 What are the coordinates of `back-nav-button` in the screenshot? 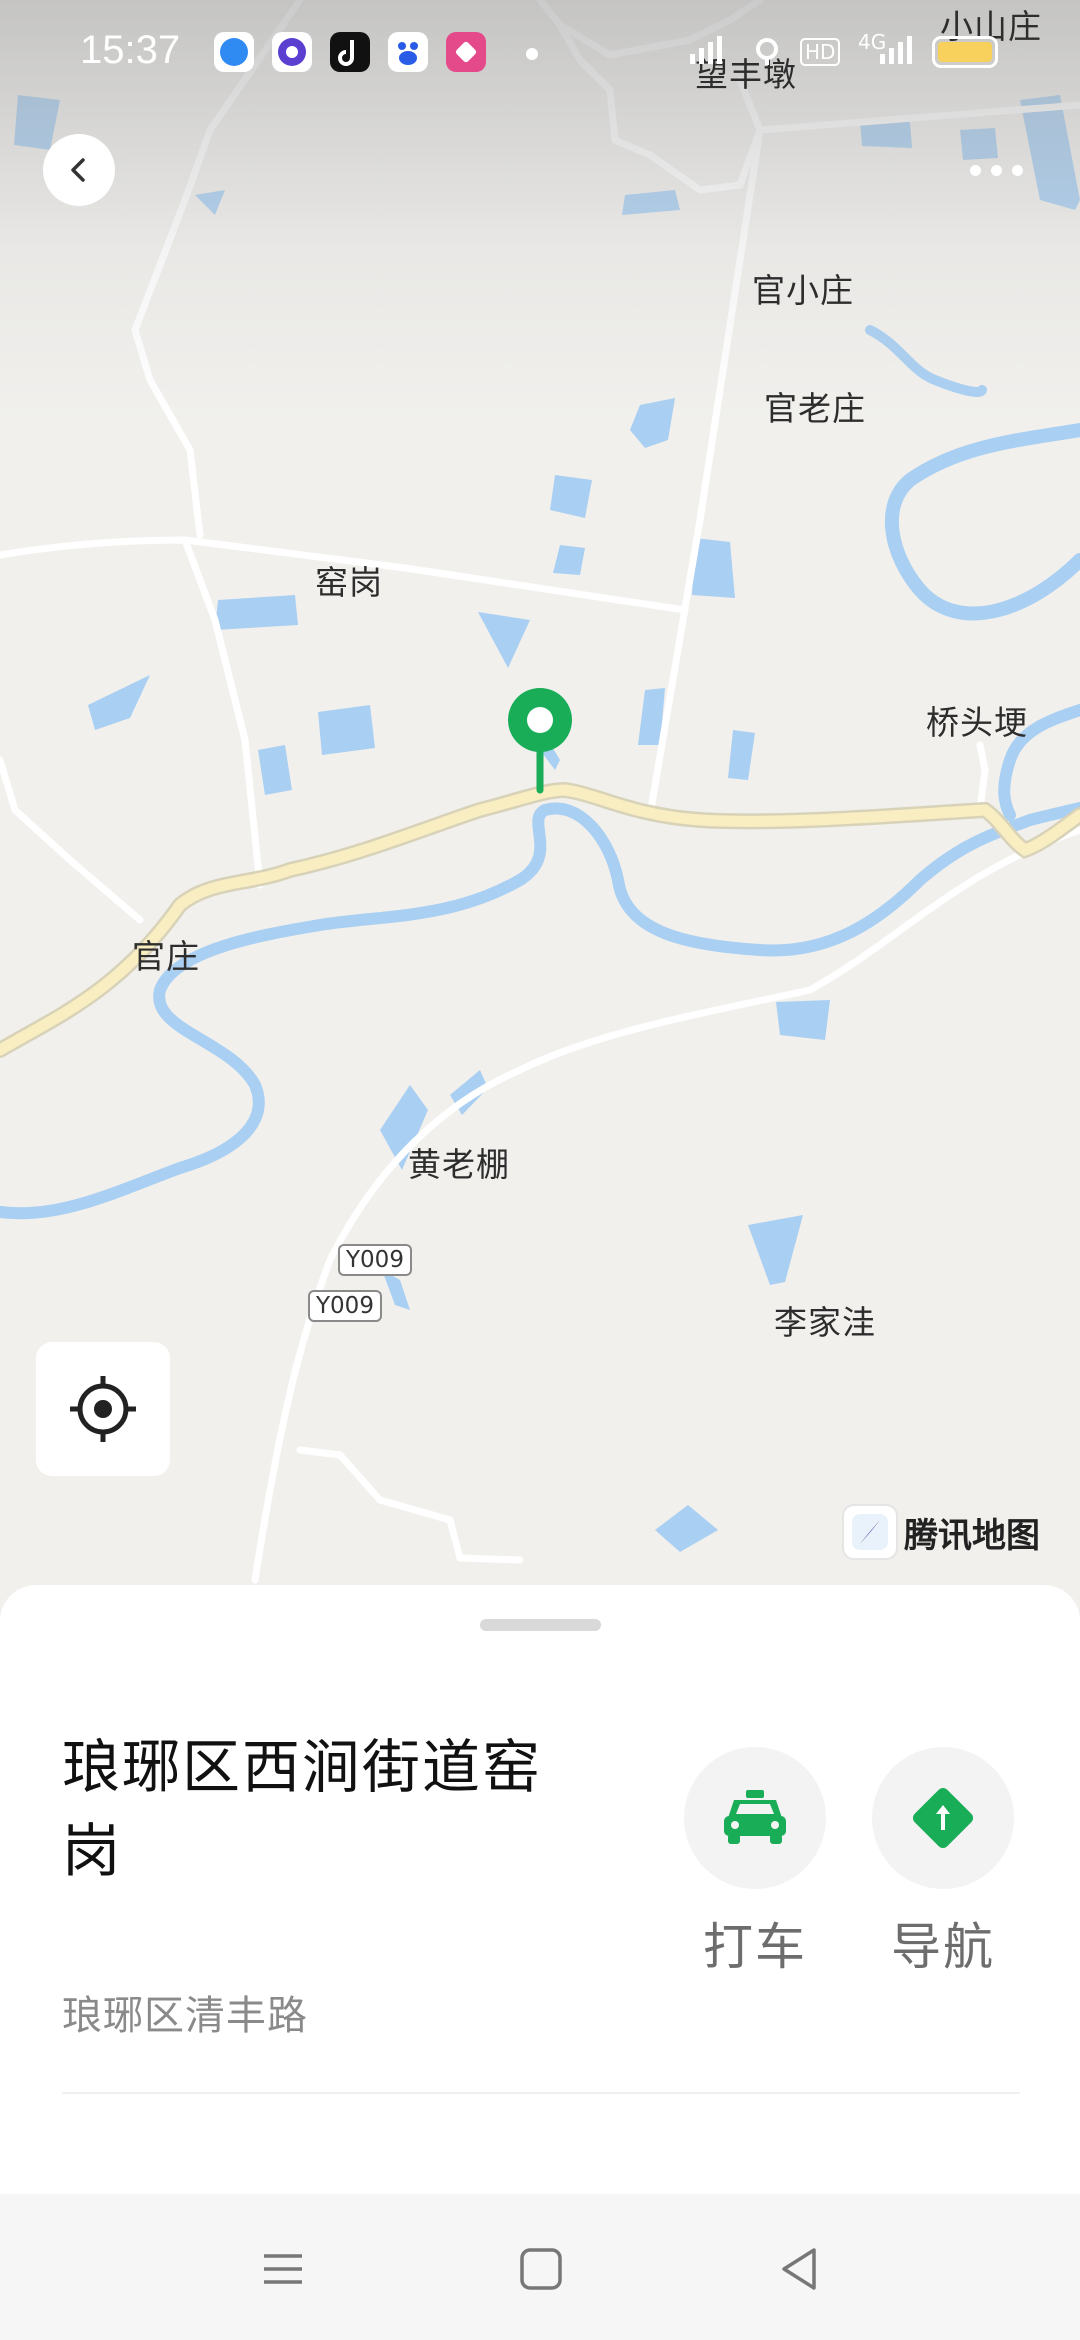 It's located at (799, 2269).